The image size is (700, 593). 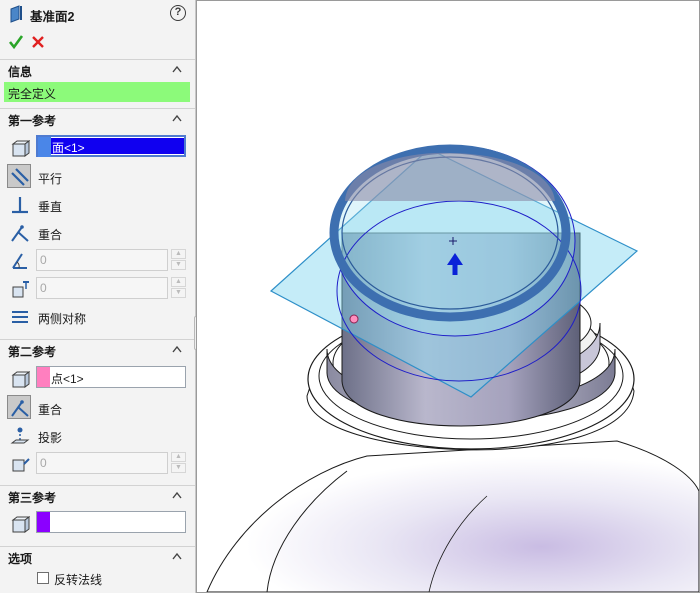 I want to click on angle-spinner: ▲ ▼, so click(x=178, y=260).